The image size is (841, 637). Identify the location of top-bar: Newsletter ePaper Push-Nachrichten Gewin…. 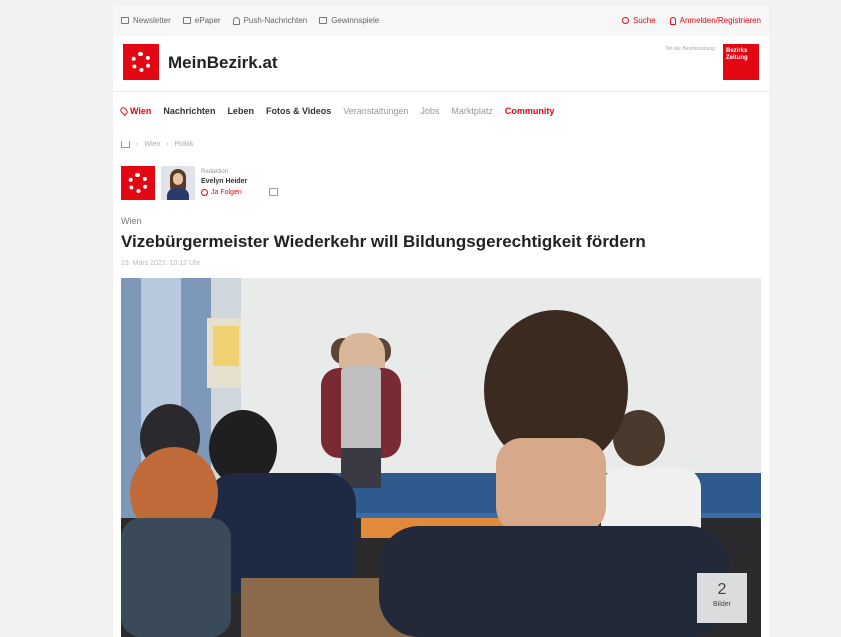
(441, 21).